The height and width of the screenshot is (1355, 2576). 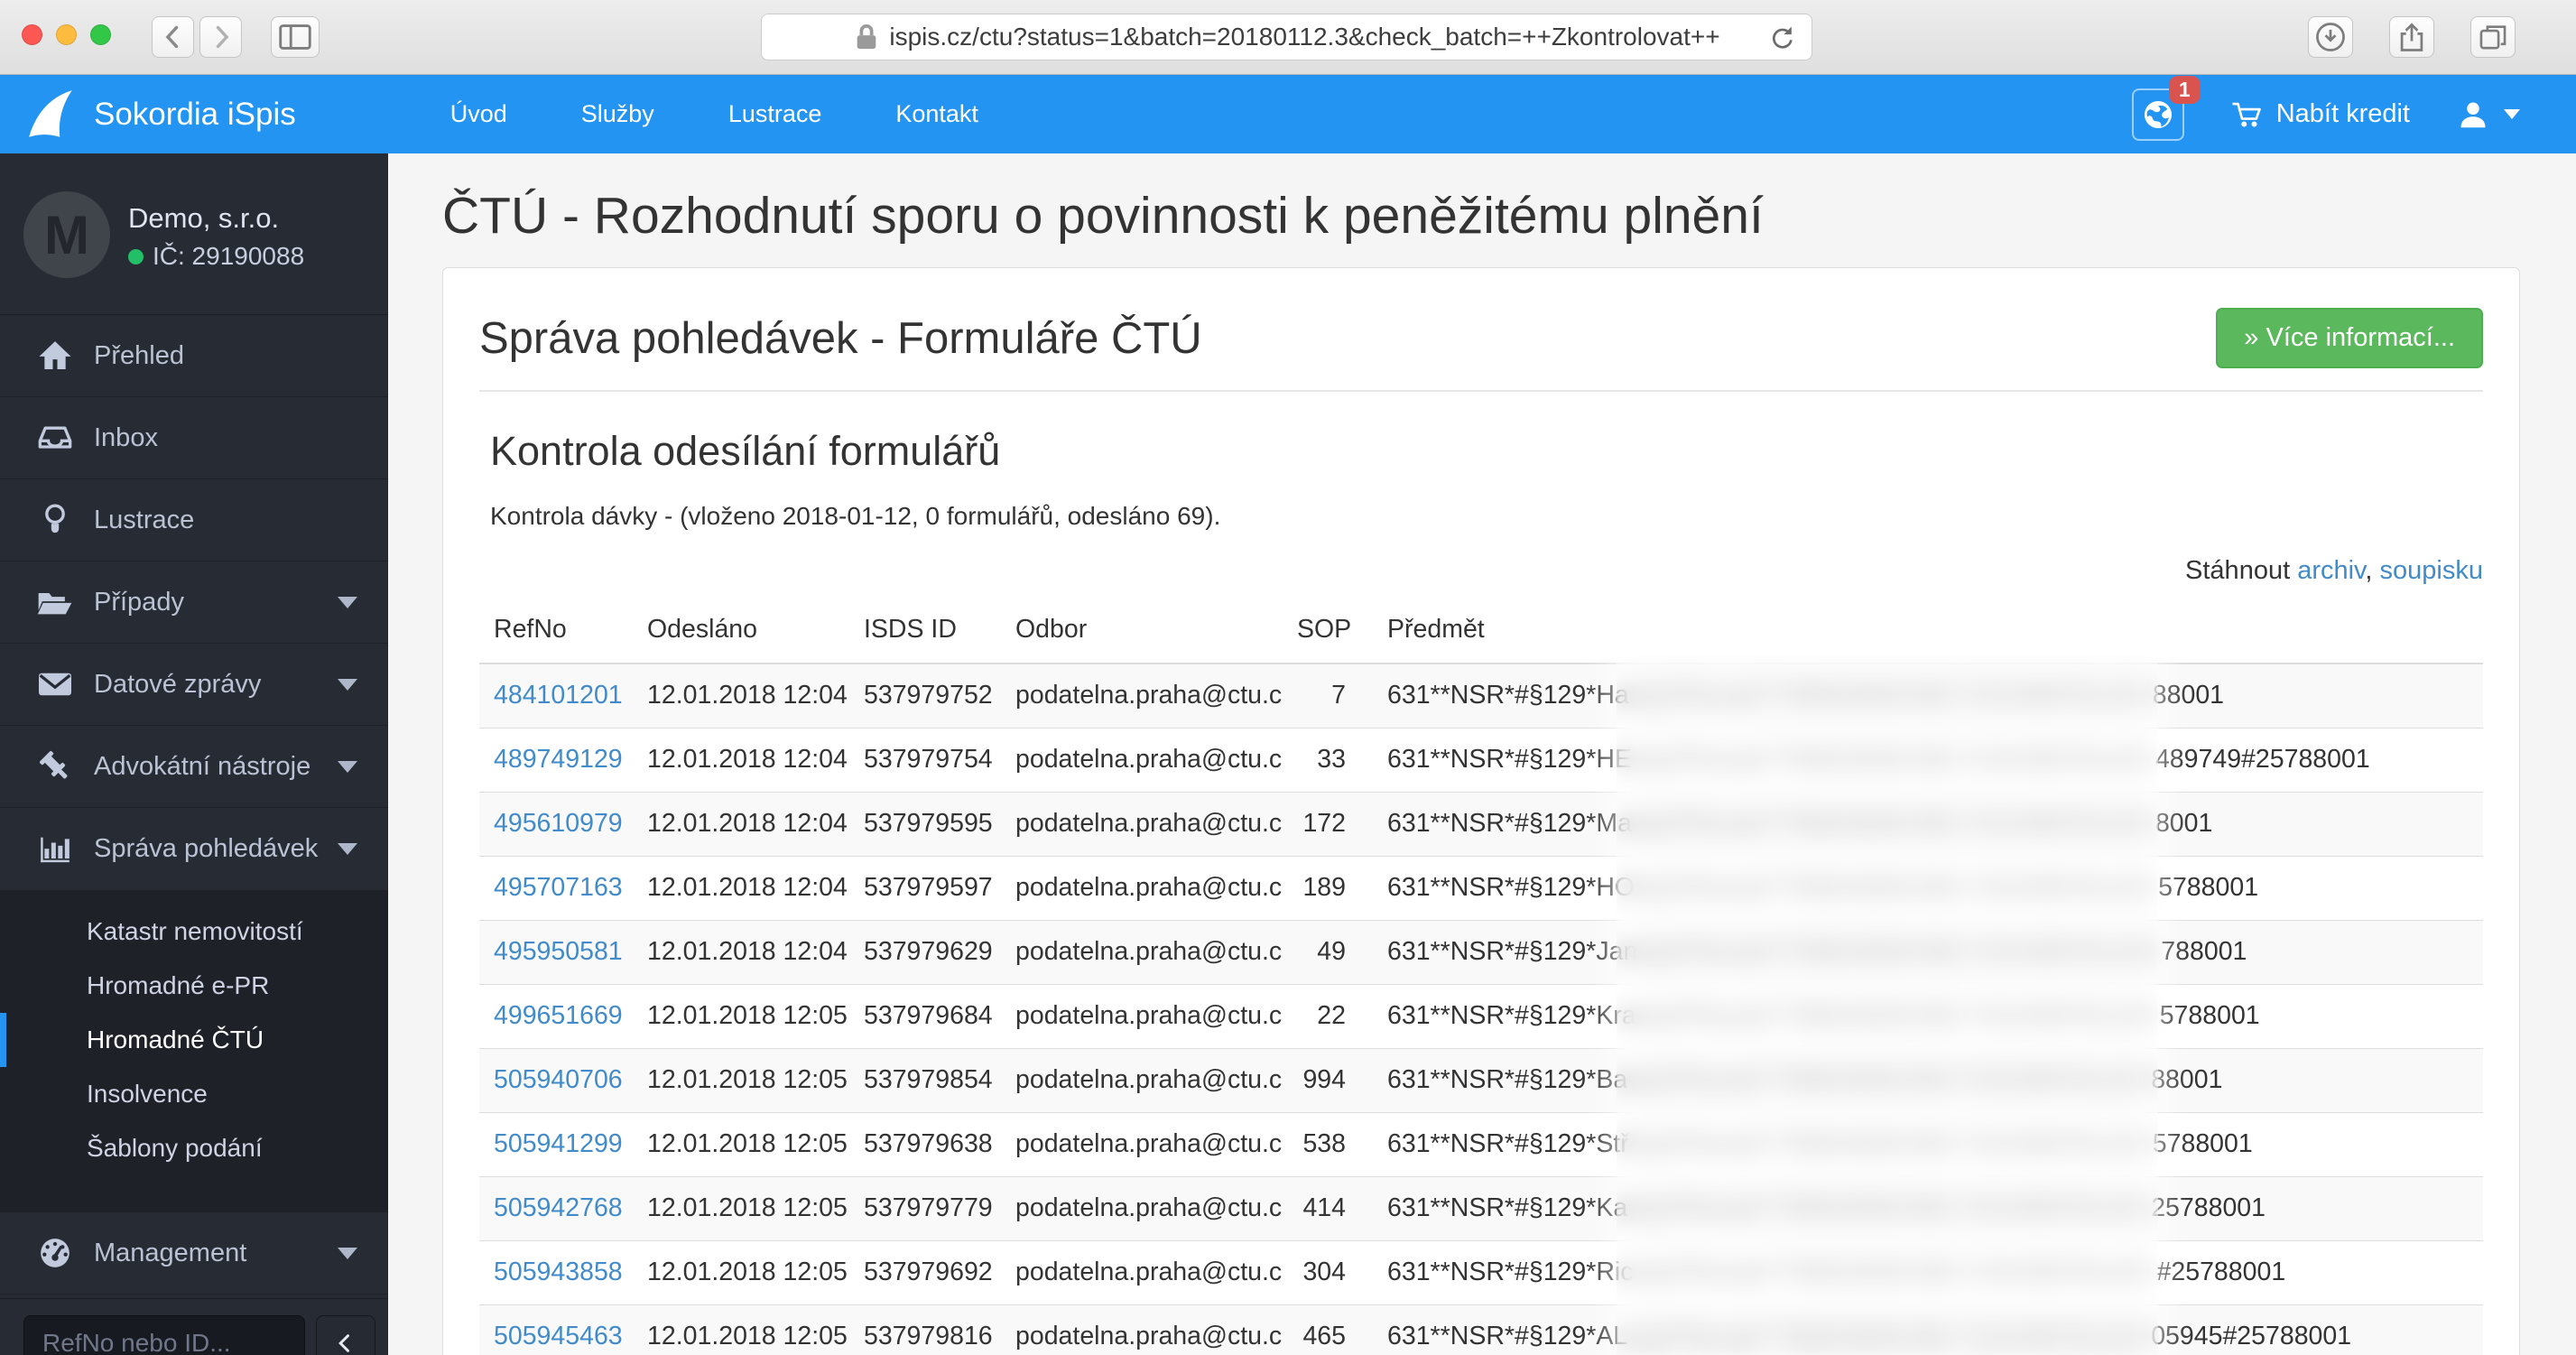 I want to click on forward-button, so click(x=221, y=37).